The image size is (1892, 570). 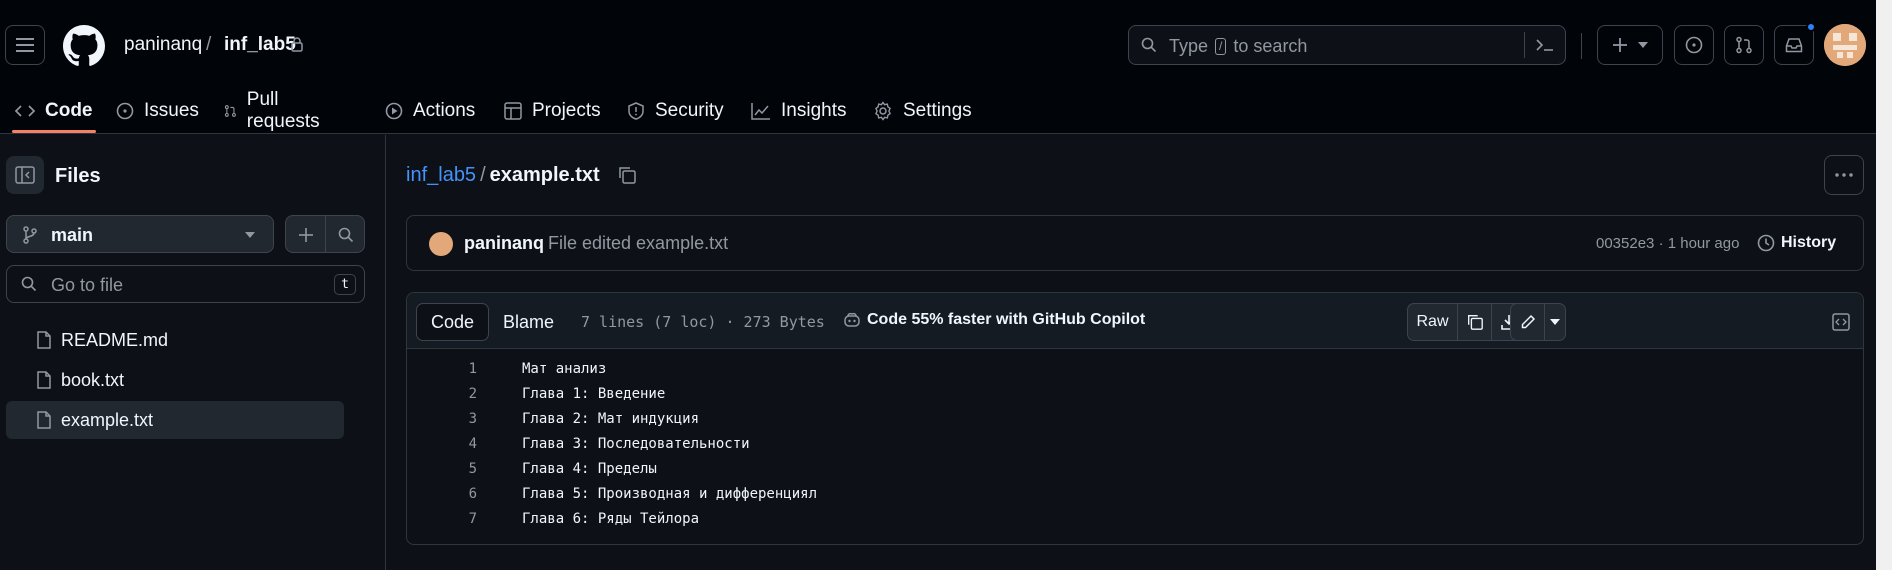 I want to click on edit-file-button, so click(x=1528, y=322).